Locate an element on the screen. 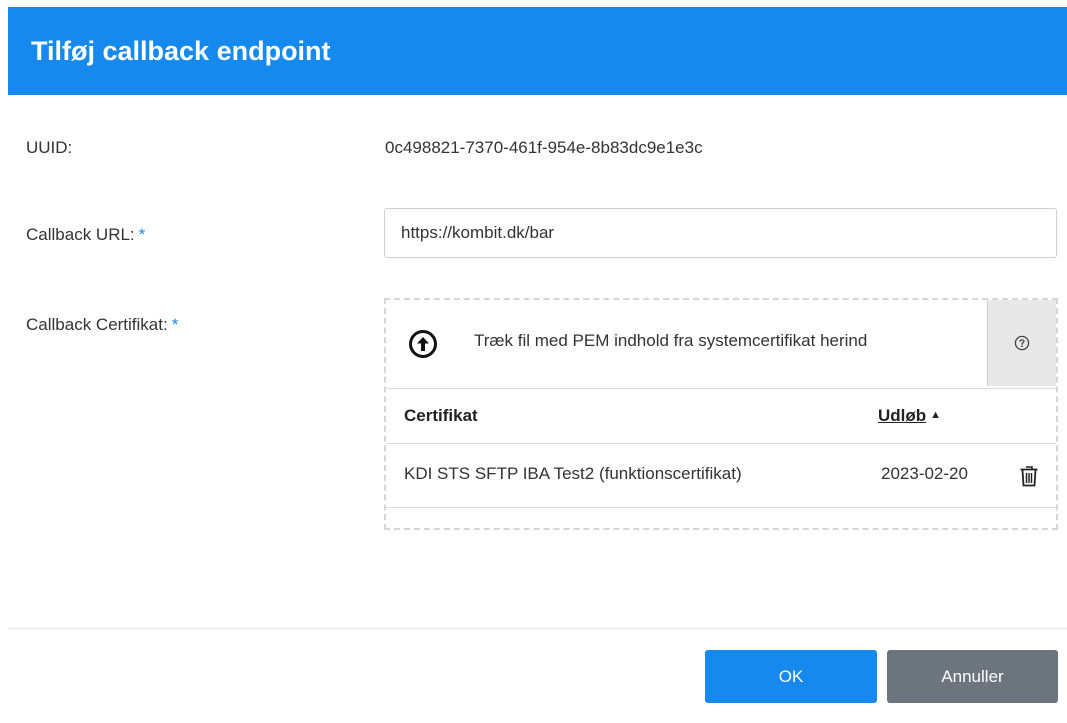  arrow-up-circle-icon is located at coordinates (423, 344).